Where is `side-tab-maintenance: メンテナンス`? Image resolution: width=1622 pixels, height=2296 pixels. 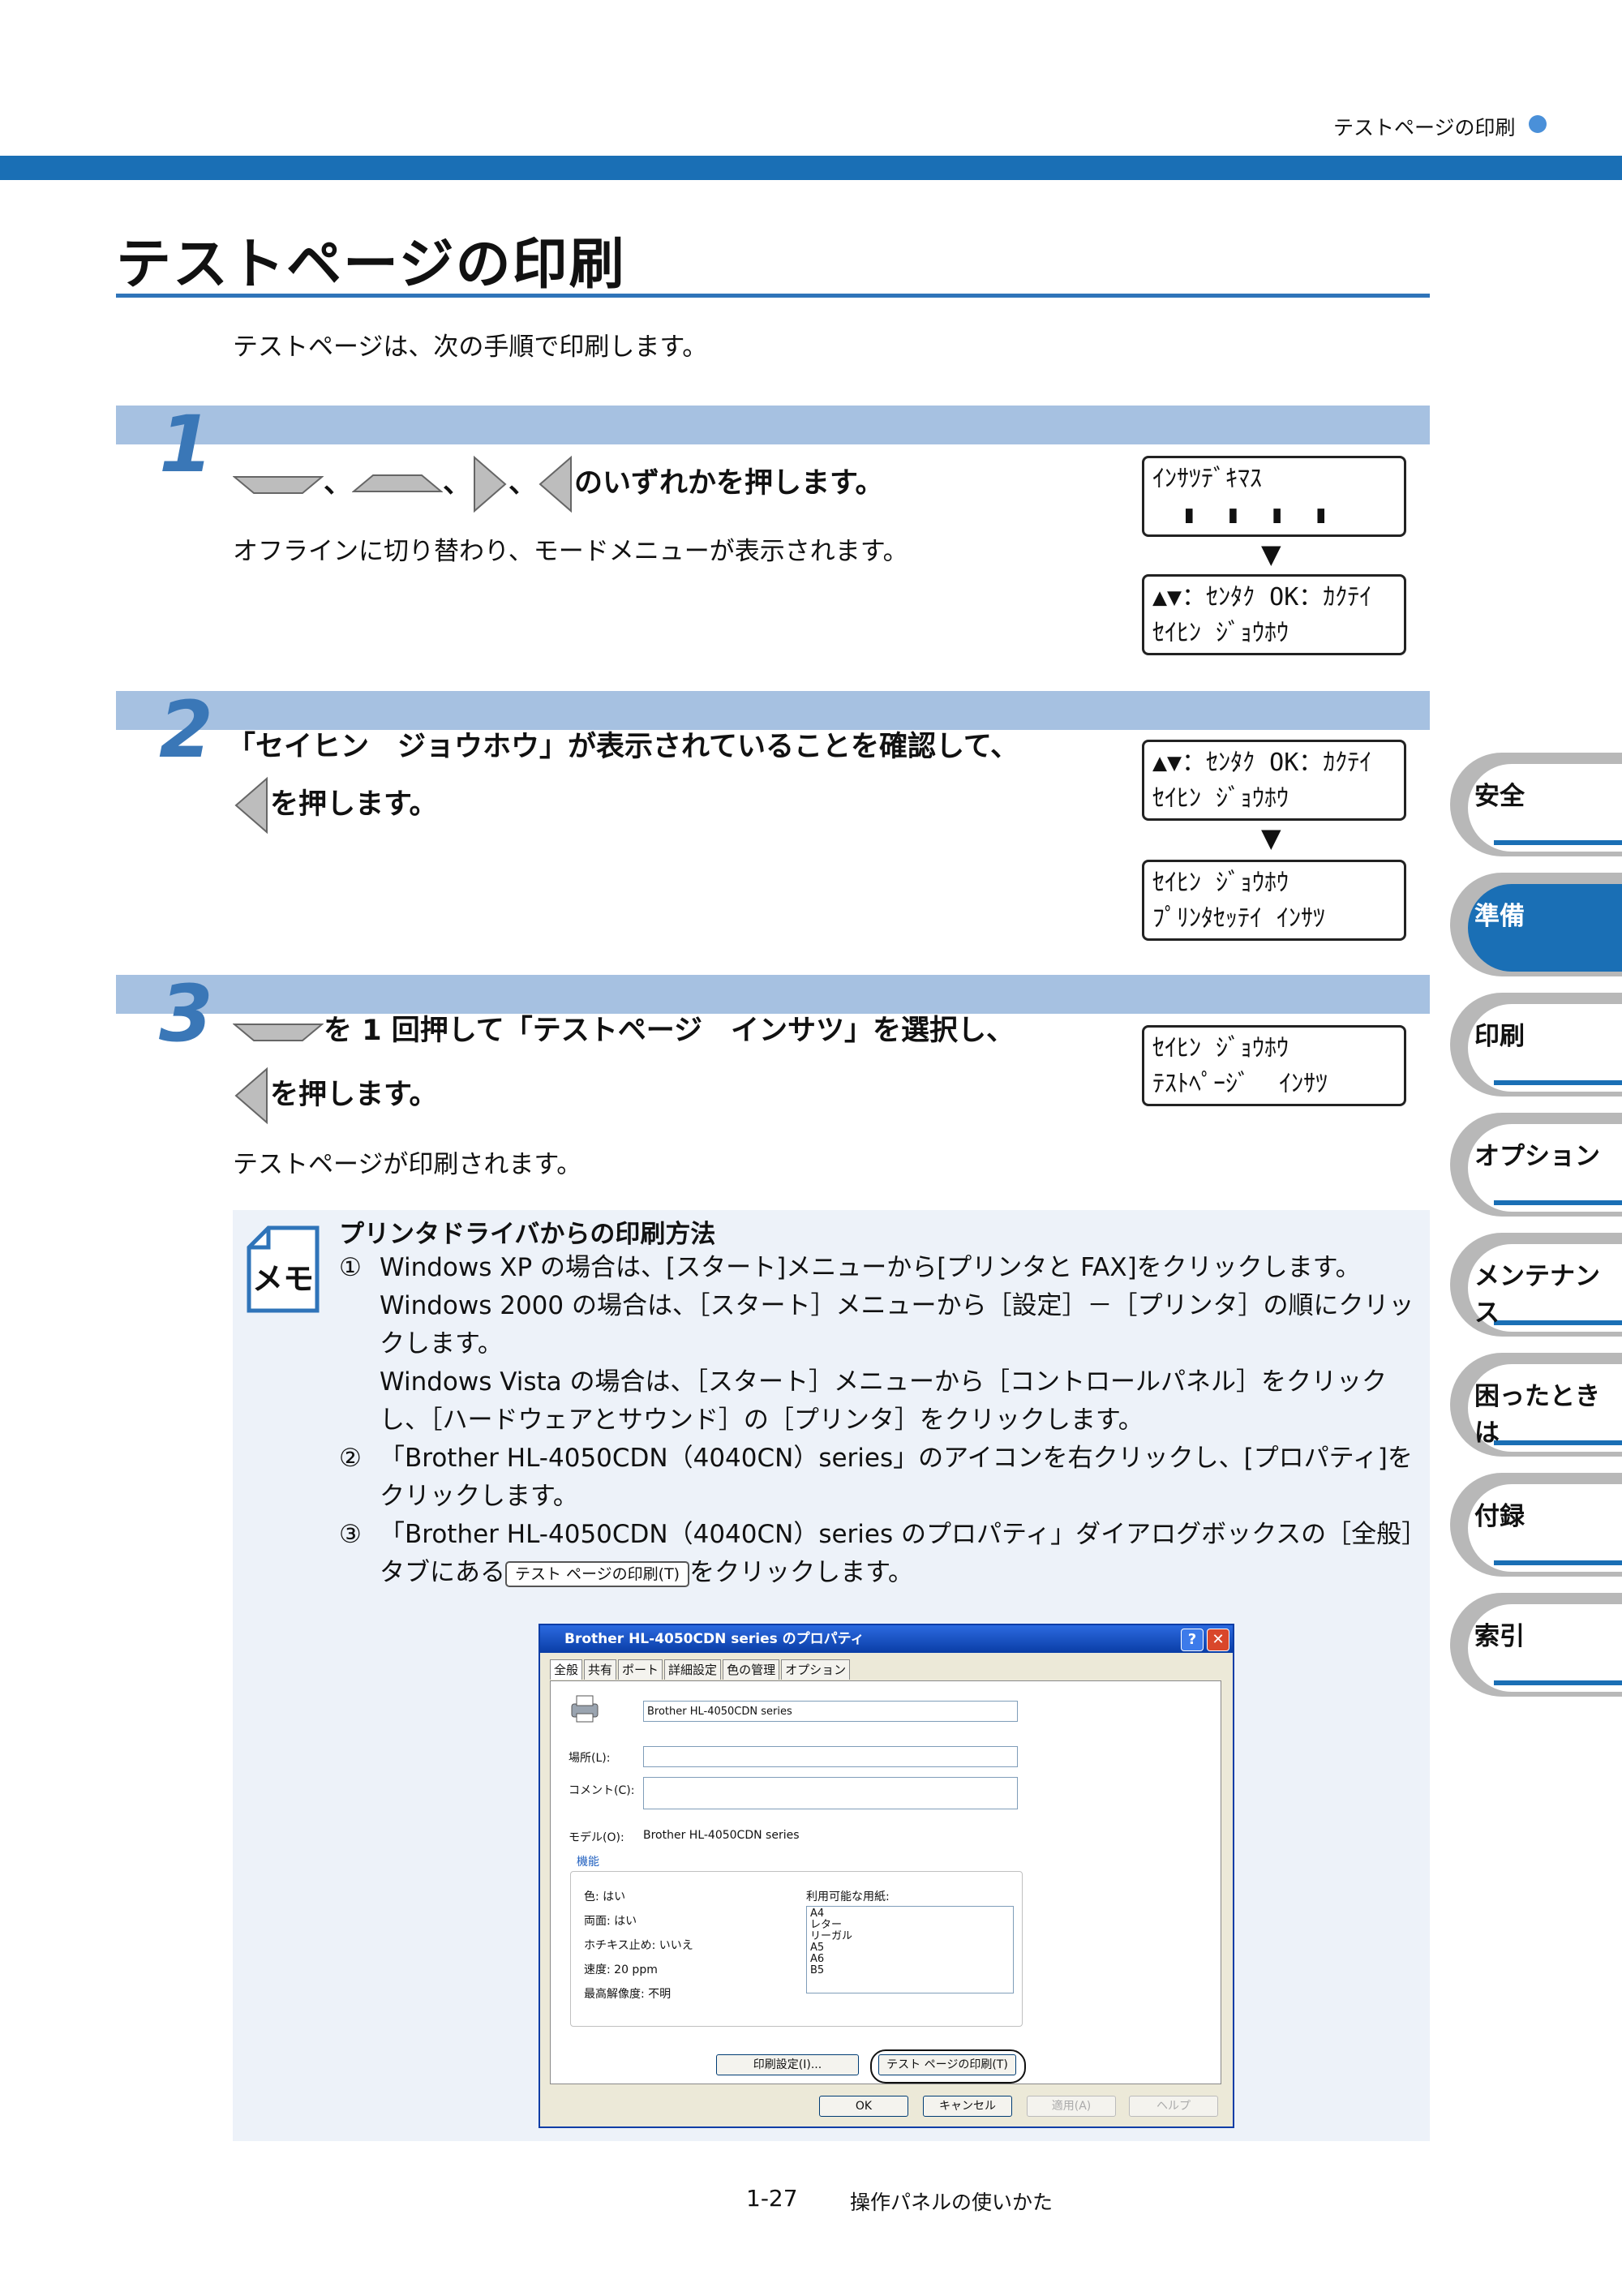 side-tab-maintenance: メンテナンス is located at coordinates (1536, 1285).